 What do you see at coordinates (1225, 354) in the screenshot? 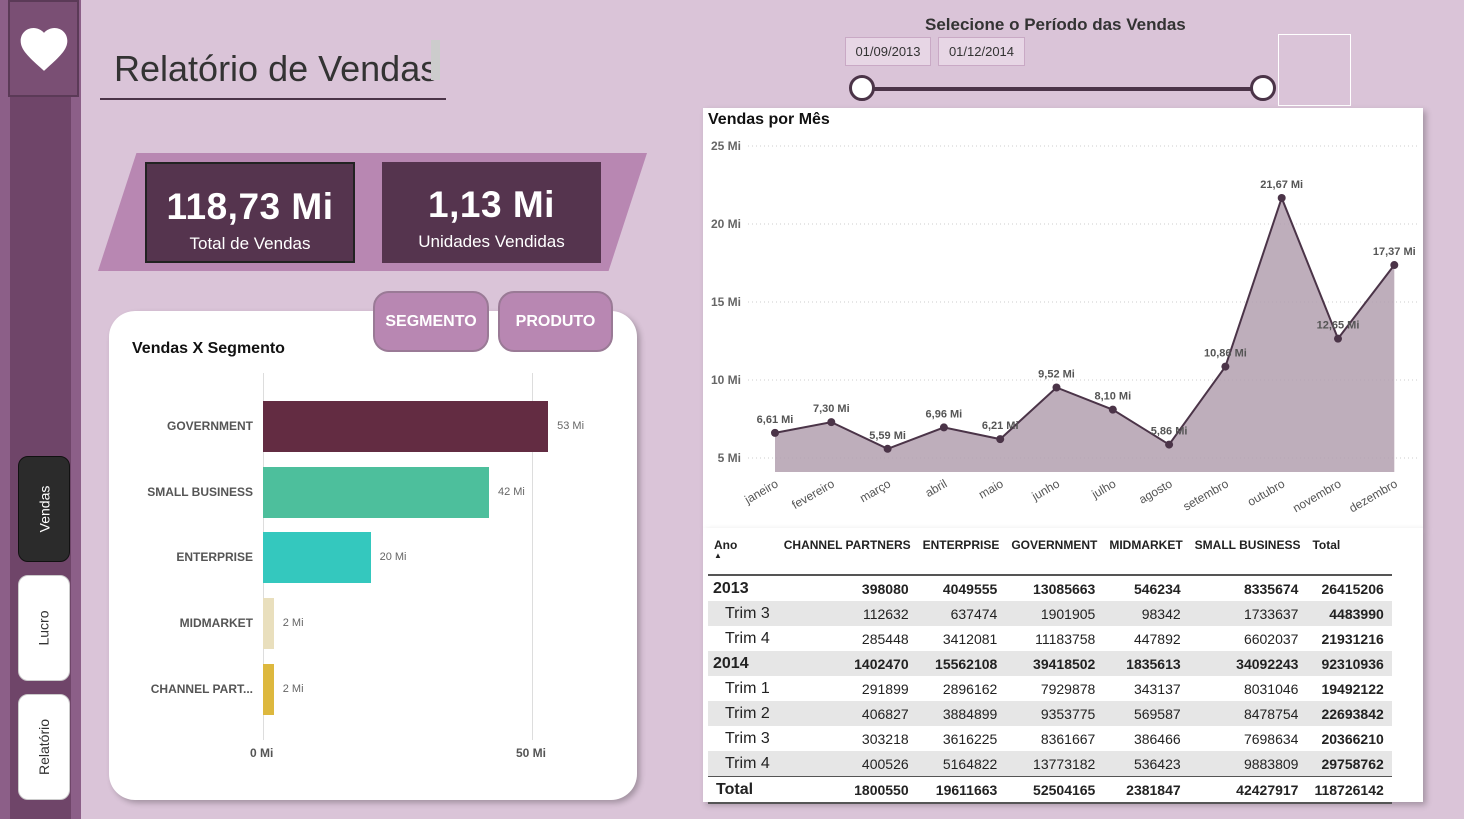
I see `data-label: 10,86 Mi` at bounding box center [1225, 354].